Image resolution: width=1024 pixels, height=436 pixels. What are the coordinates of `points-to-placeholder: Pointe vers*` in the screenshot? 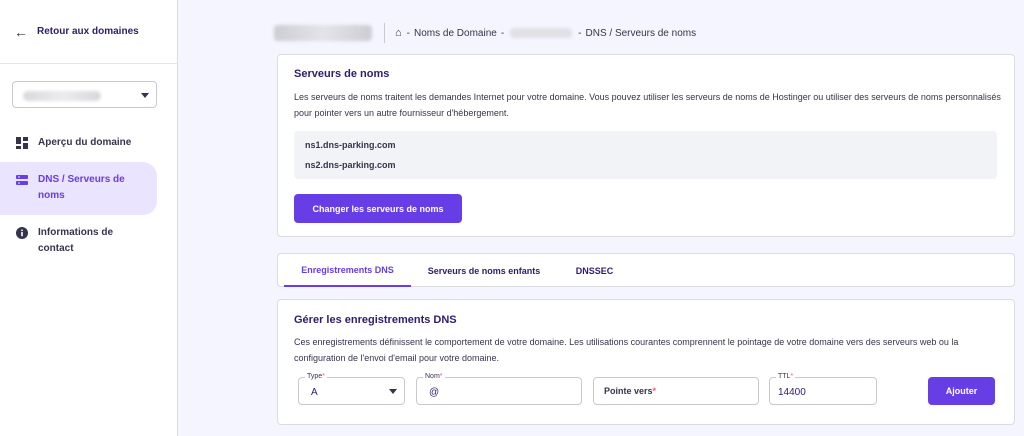 It's located at (630, 391).